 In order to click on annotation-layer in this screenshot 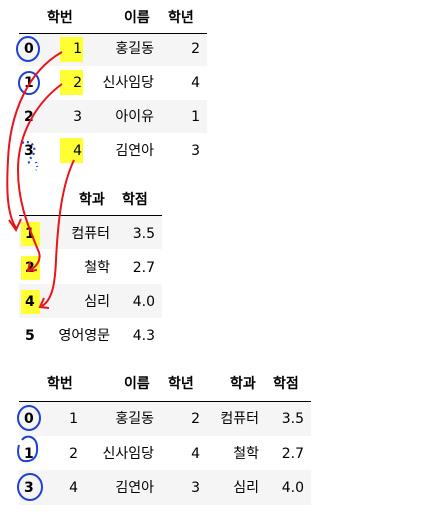, I will do `click(40, 268)`.